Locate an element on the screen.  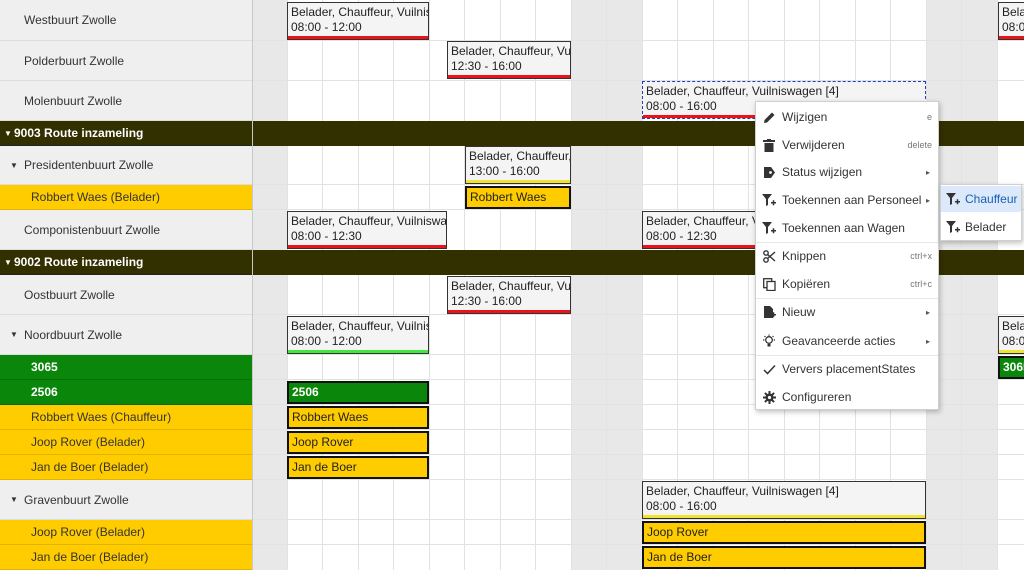
sidebar-resource-jan-de-boer-2: Jan de Boer (Belader) is located at coordinates (126, 557).